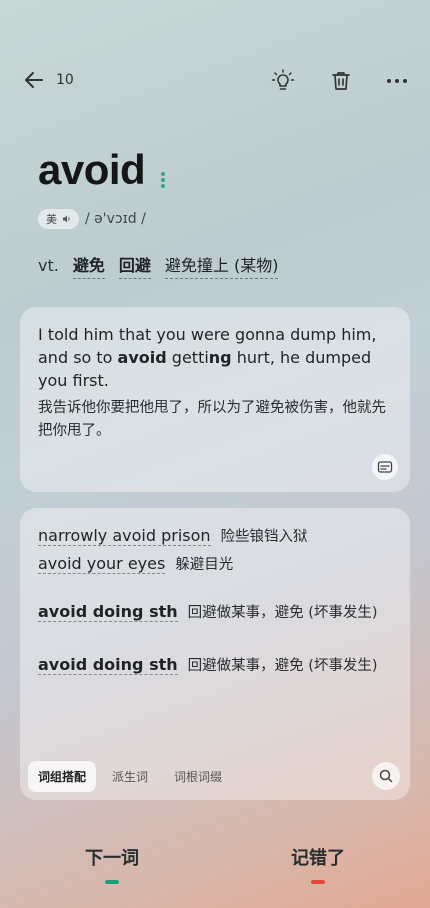 This screenshot has width=430, height=908. I want to click on more-button, so click(397, 81).